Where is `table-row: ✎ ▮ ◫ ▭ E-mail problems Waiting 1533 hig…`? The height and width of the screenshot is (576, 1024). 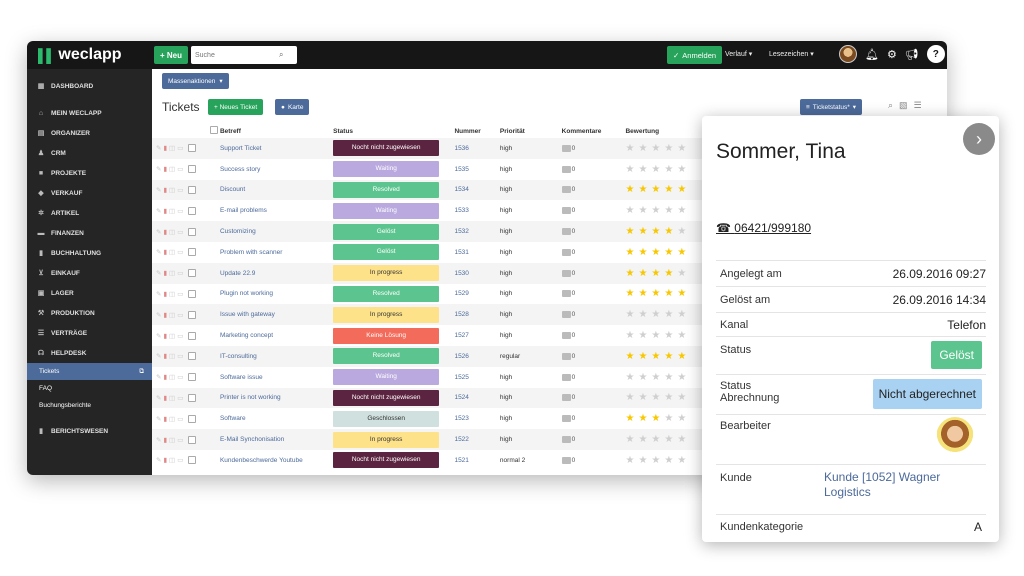
table-row: ✎ ▮ ◫ ▭ E-mail problems Waiting 1533 hig… is located at coordinates (432, 210).